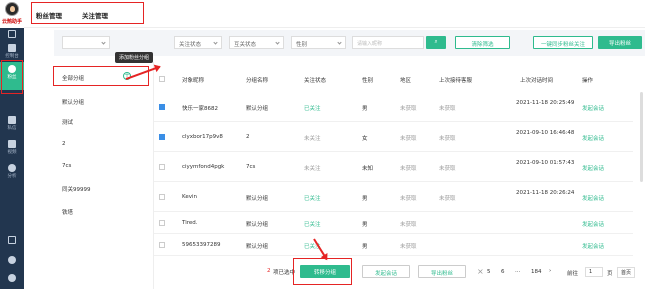 This screenshot has width=645, height=289. What do you see at coordinates (442, 271) in the screenshot?
I see `export-selected-button: 导出粉丝` at bounding box center [442, 271].